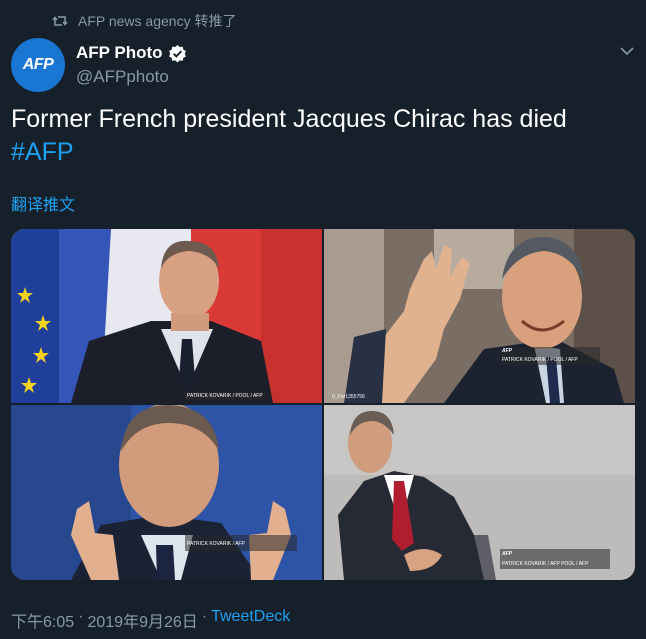 This screenshot has height=639, width=646. What do you see at coordinates (216, 544) in the screenshot?
I see `photo-credit: PATRICK KOVARIK / AFP` at bounding box center [216, 544].